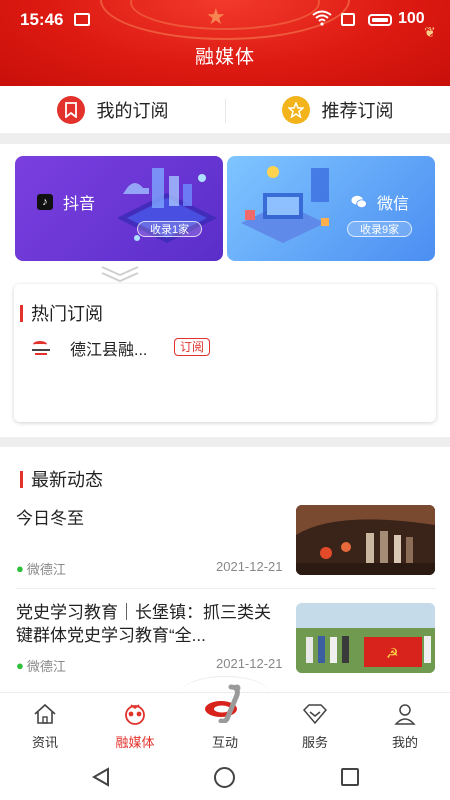 The width and height of the screenshot is (450, 800). What do you see at coordinates (314, 742) in the screenshot?
I see `nav-label: 服务` at bounding box center [314, 742].